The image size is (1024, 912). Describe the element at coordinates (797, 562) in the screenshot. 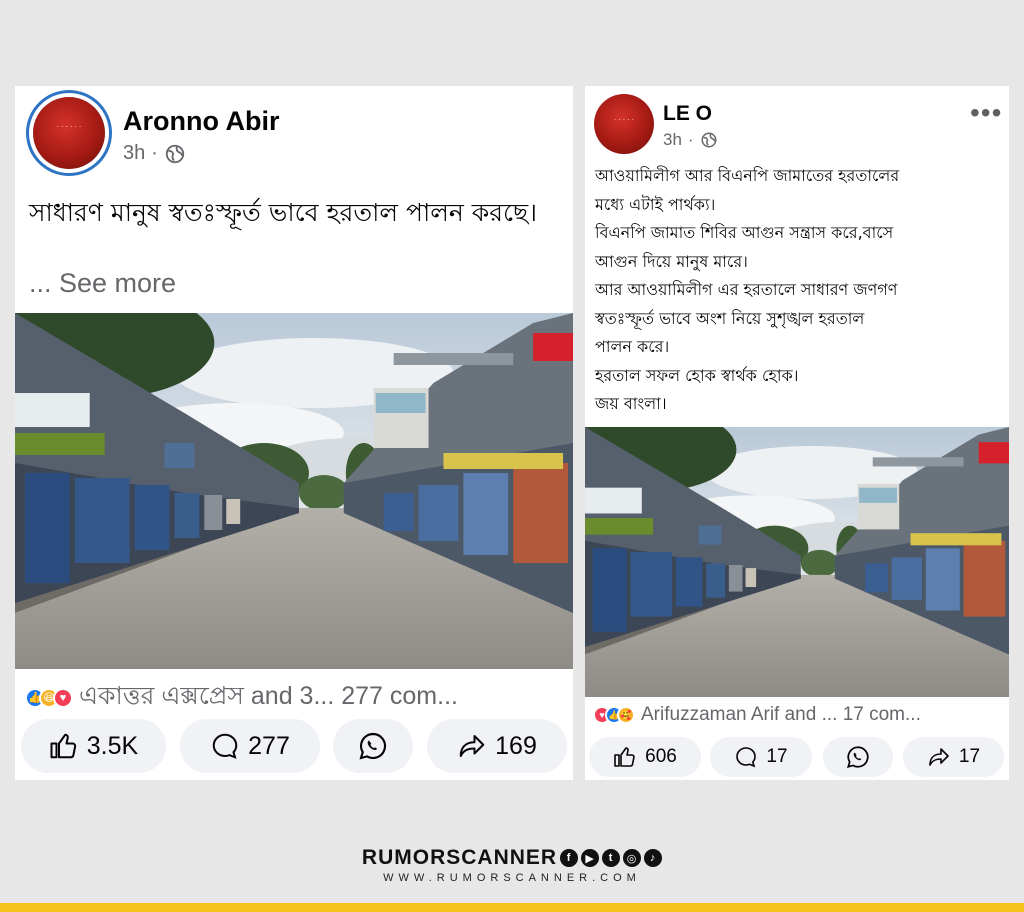

I see `post-photo` at that location.